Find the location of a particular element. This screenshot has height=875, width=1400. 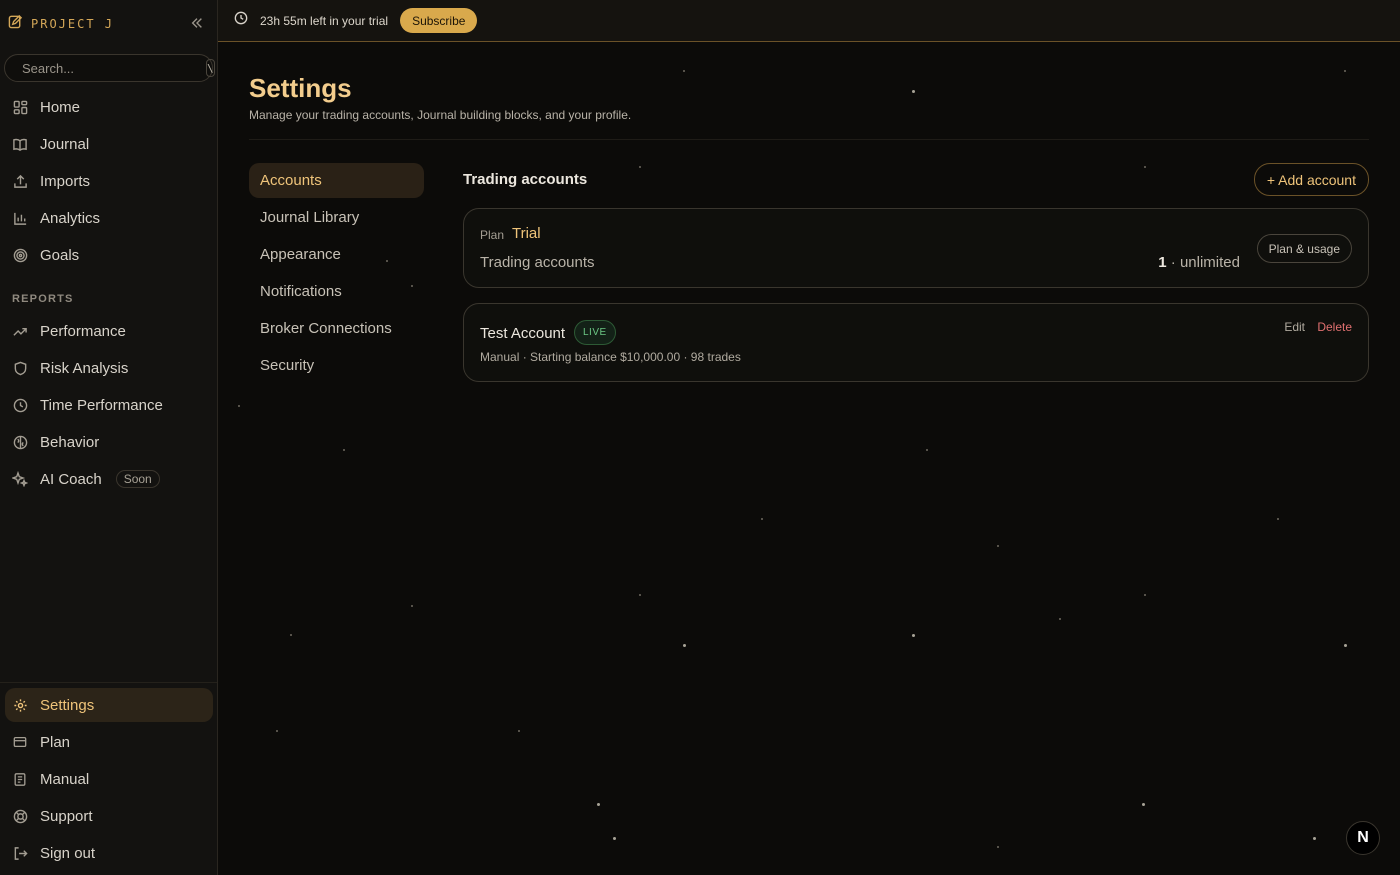

plan-accounts-count: 1 · unlimited is located at coordinates (1199, 262).